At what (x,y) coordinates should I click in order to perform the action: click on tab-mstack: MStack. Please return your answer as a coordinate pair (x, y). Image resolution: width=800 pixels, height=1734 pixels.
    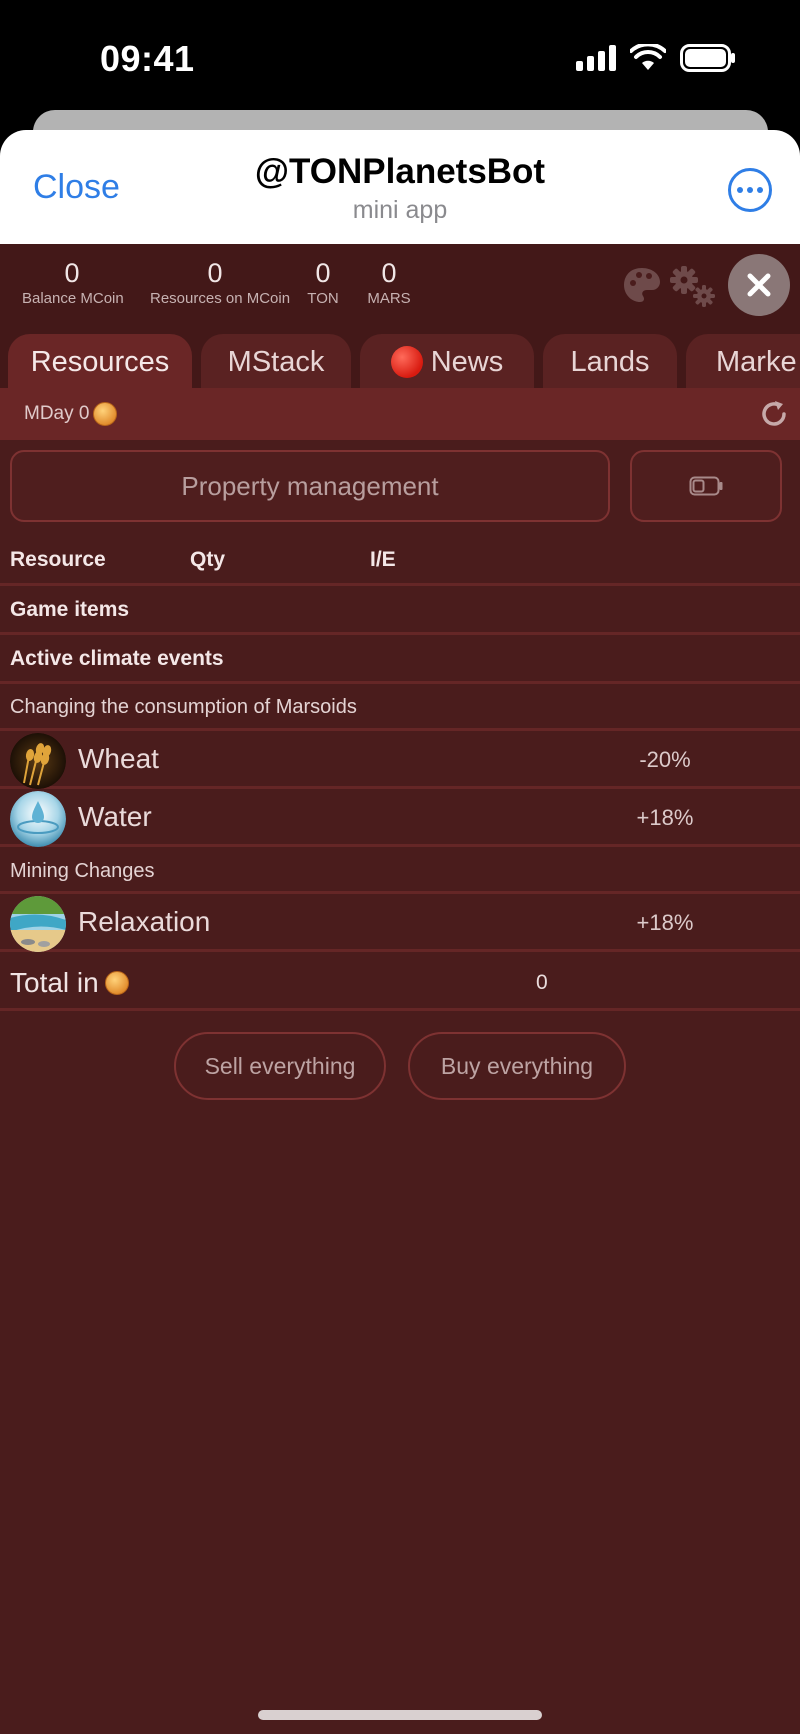
    Looking at the image, I should click on (276, 361).